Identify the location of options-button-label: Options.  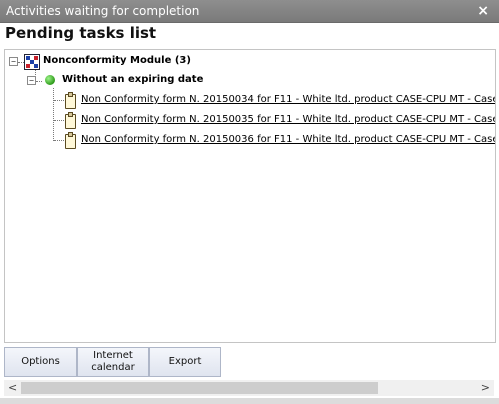
(40, 361).